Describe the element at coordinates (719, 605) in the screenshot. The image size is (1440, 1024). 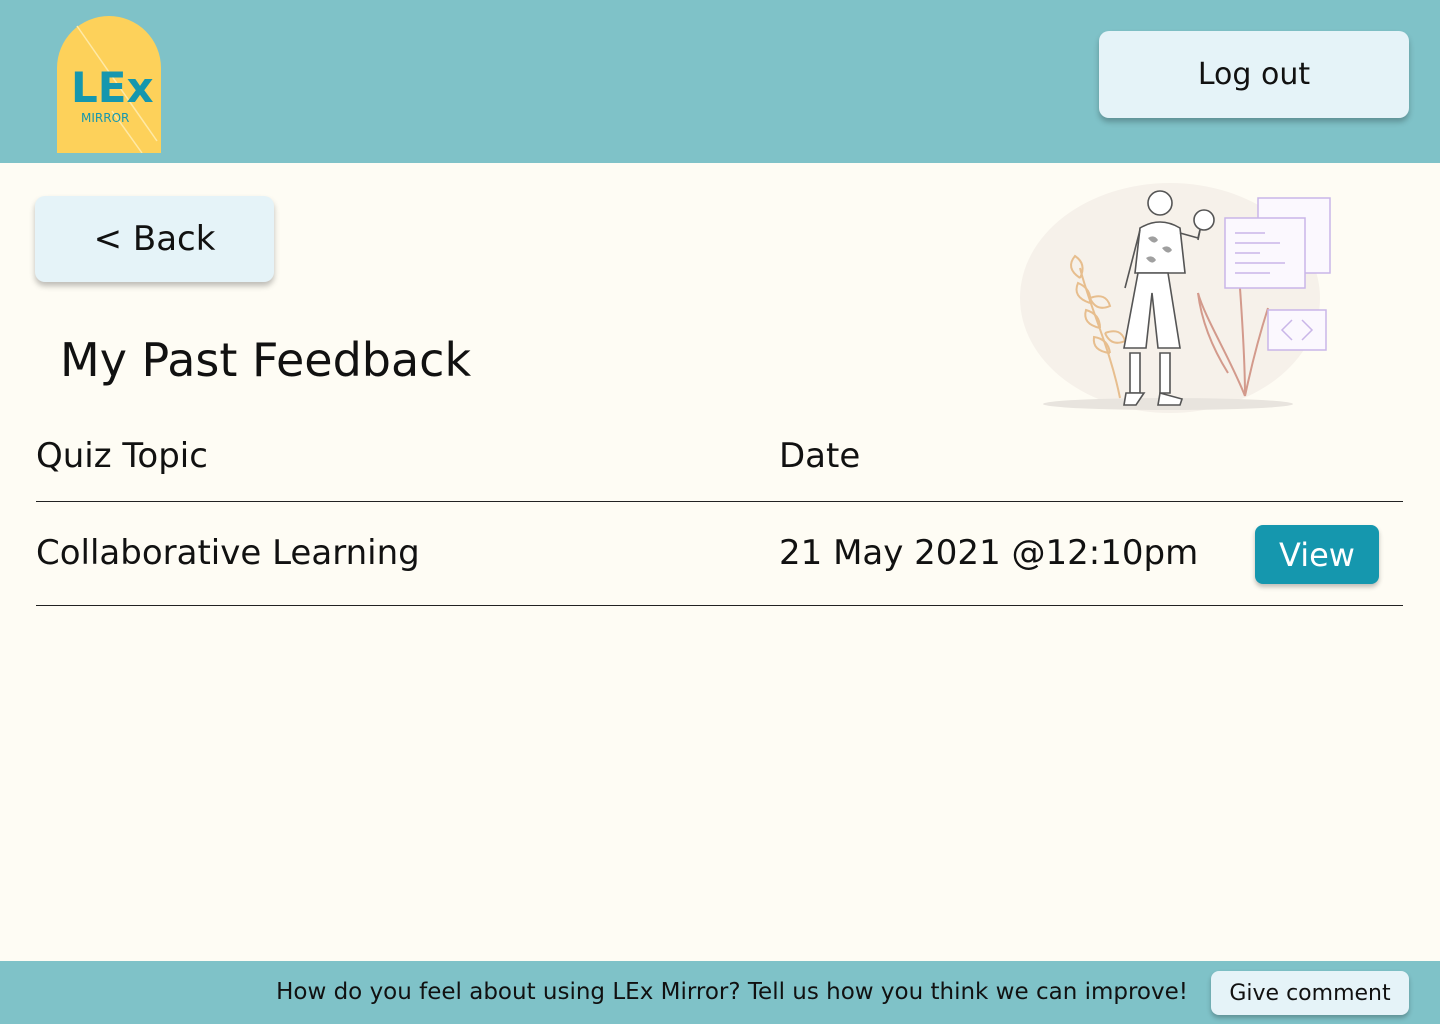
I see `row-divider` at that location.